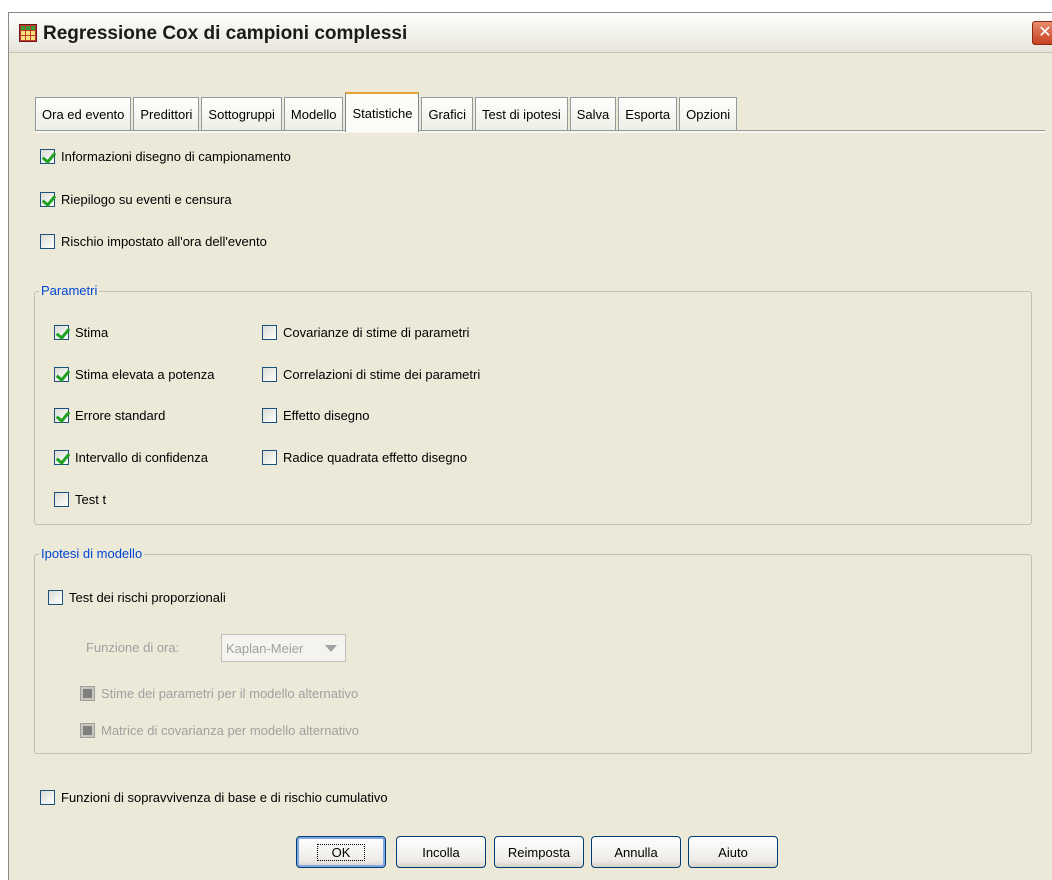  What do you see at coordinates (91, 499) in the screenshot?
I see `checkbox-label: Test t` at bounding box center [91, 499].